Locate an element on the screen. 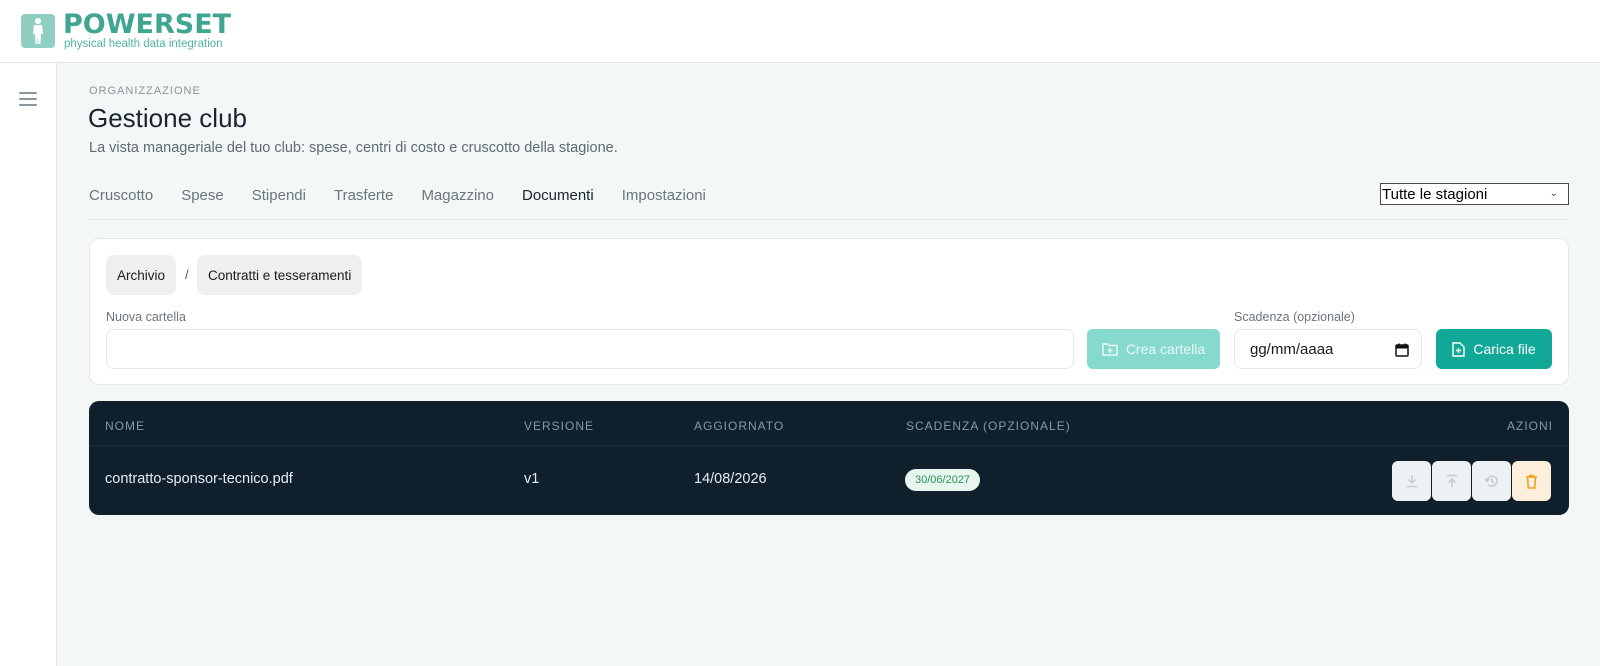 This screenshot has width=1600, height=666. tab-stipendi: Stipendi is located at coordinates (279, 198).